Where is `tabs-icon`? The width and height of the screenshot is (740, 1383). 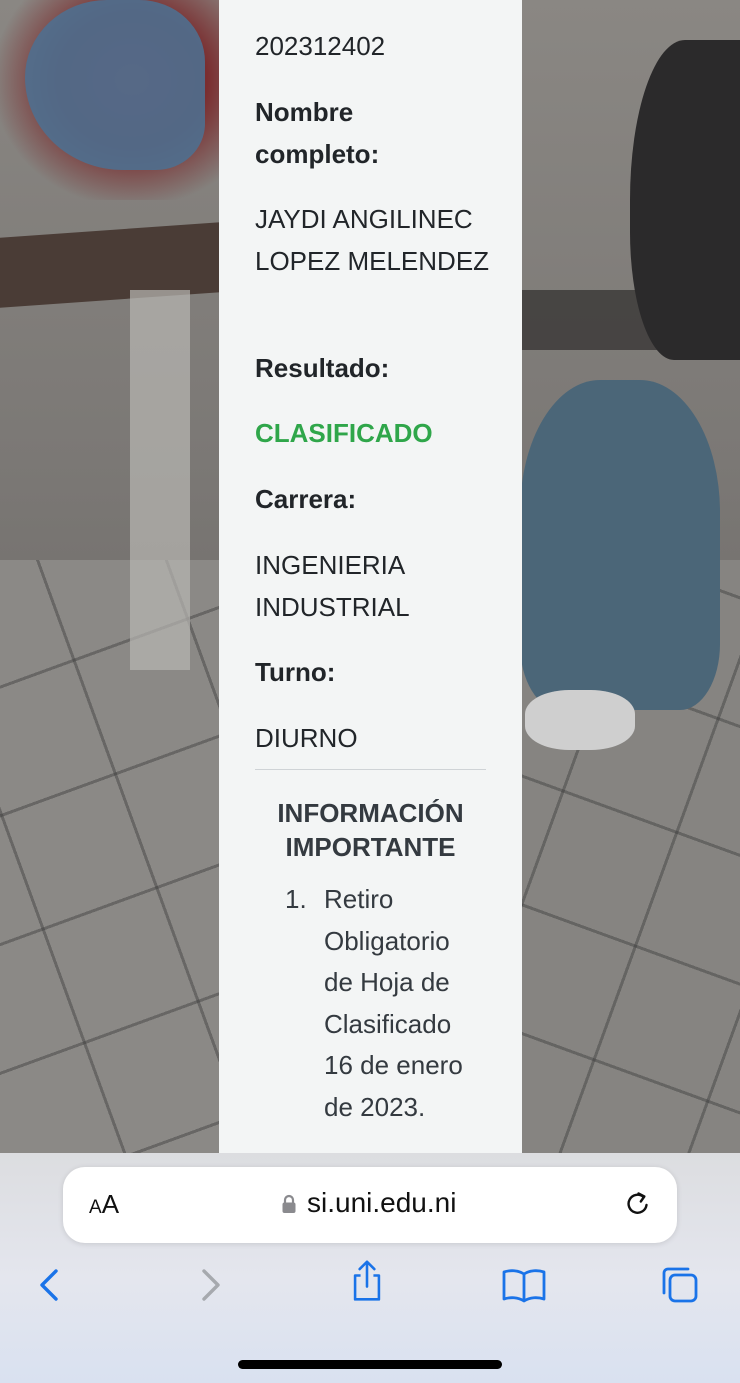 tabs-icon is located at coordinates (680, 1285).